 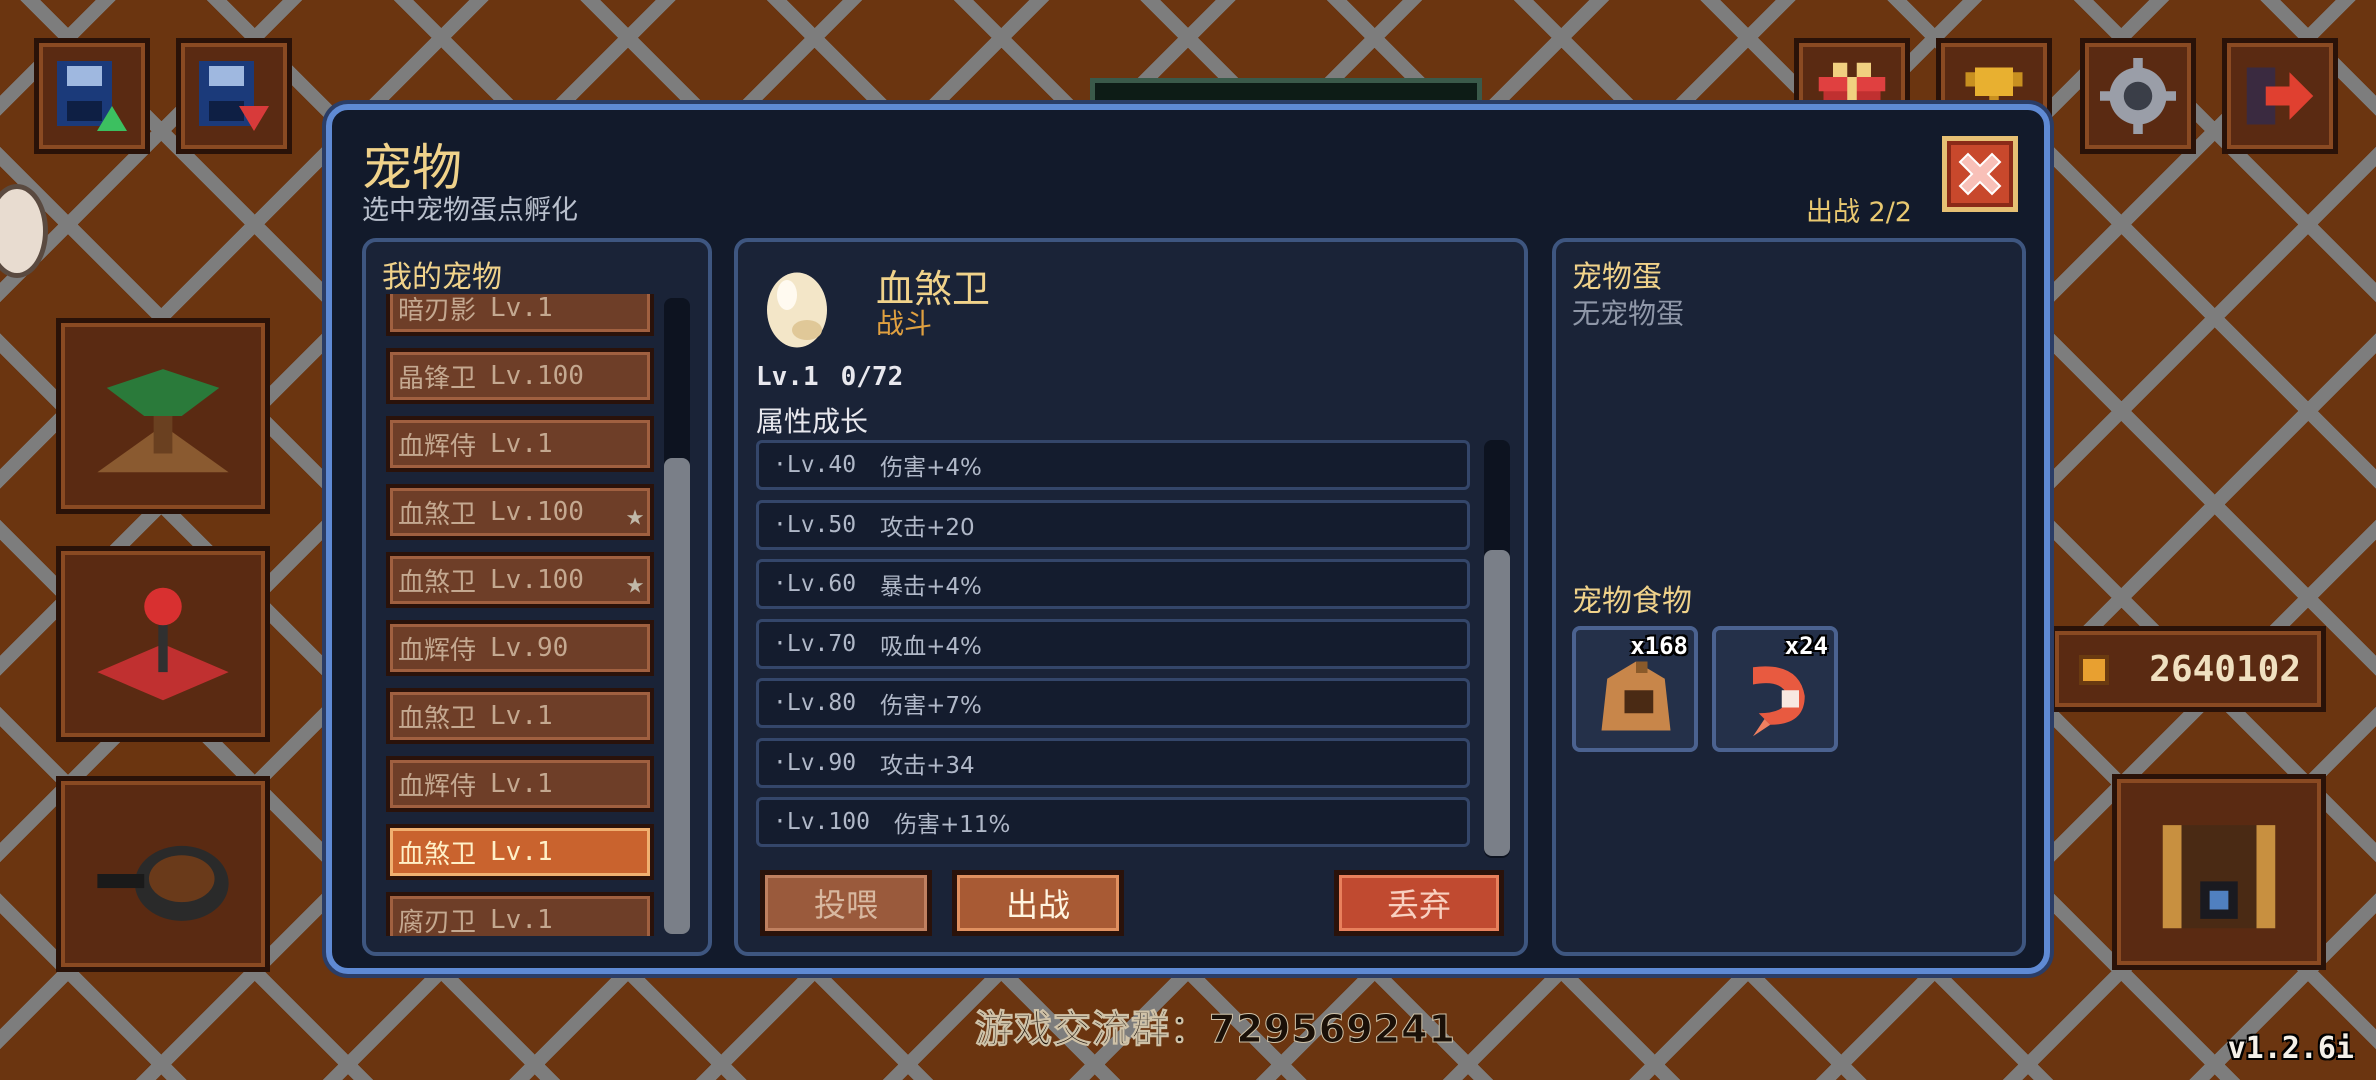 I want to click on growth-bonus: 伤害+4%, so click(x=931, y=468).